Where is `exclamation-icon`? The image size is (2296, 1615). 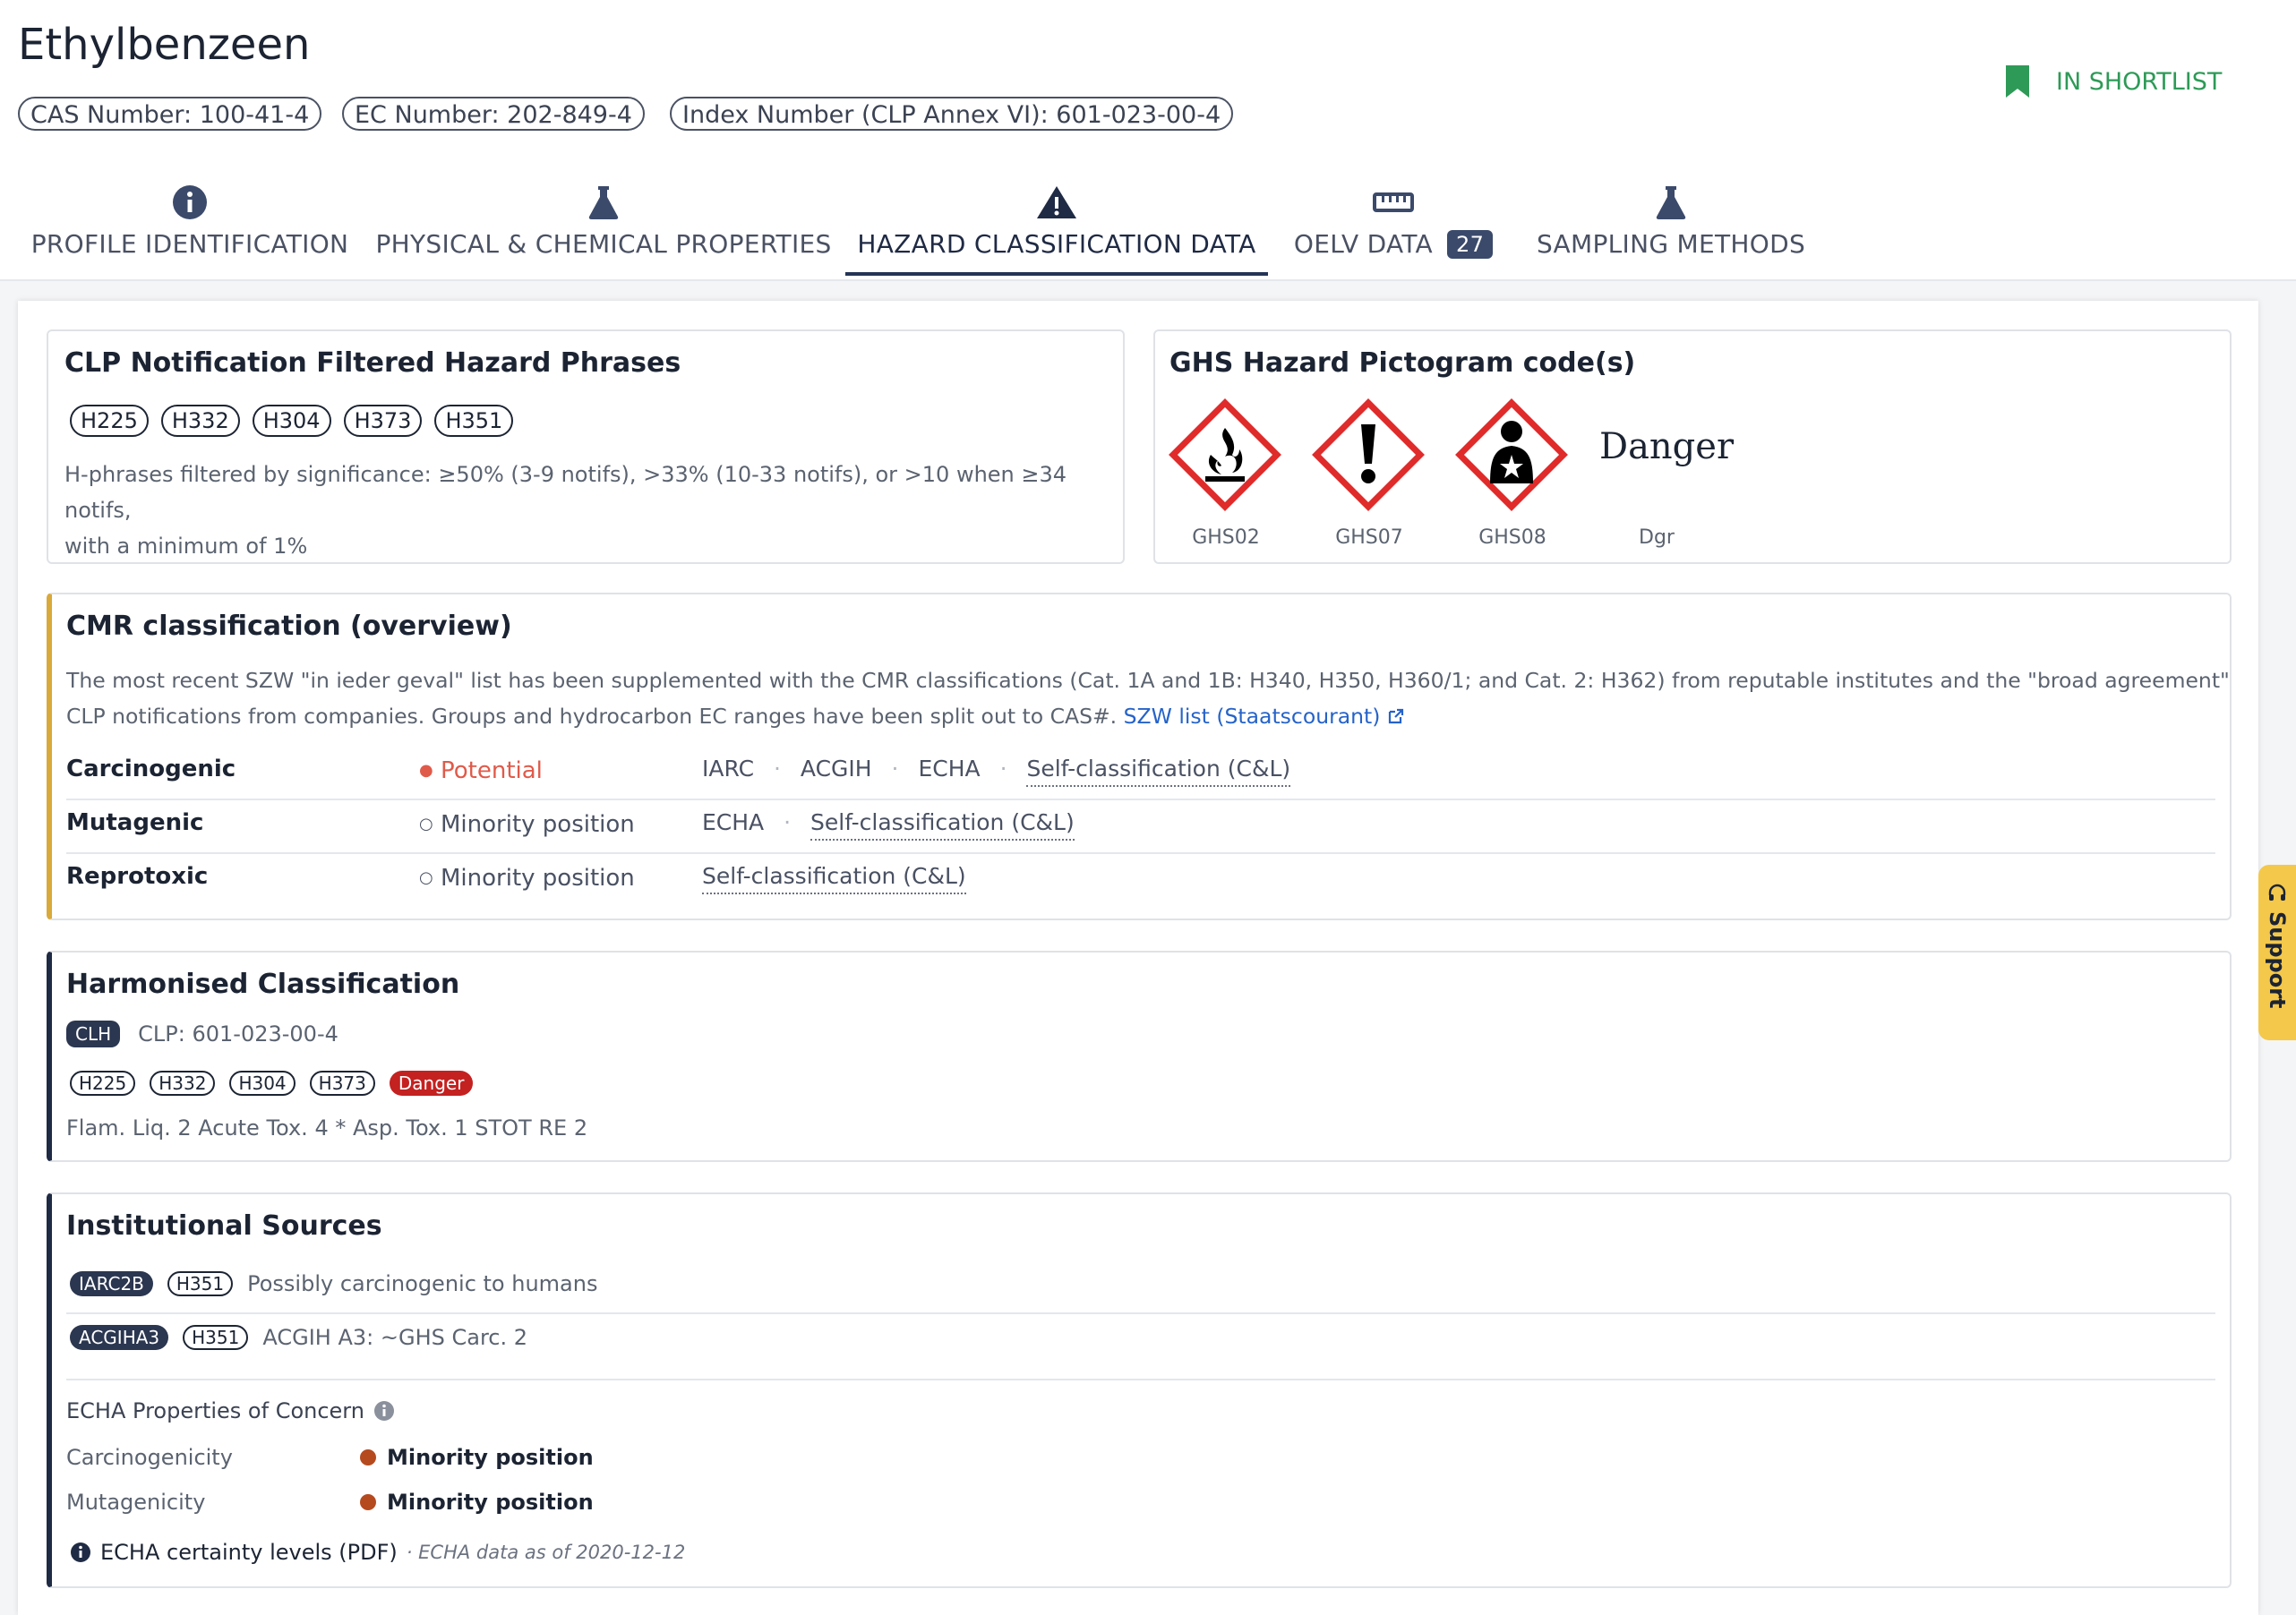
exclamation-icon is located at coordinates (1368, 455).